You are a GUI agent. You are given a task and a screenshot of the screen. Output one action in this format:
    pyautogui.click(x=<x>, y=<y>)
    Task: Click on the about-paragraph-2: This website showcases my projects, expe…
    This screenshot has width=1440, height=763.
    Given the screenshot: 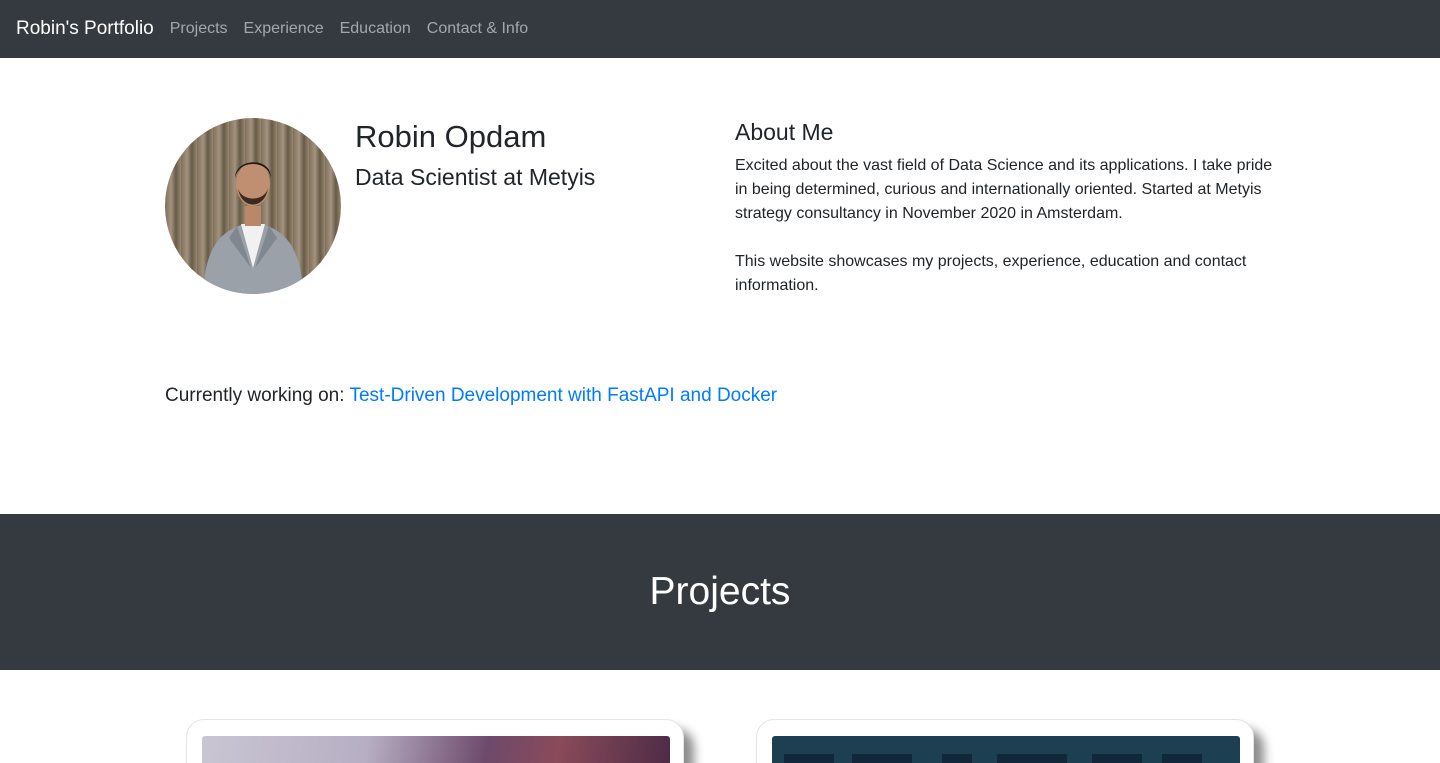 What is the action you would take?
    pyautogui.click(x=991, y=273)
    